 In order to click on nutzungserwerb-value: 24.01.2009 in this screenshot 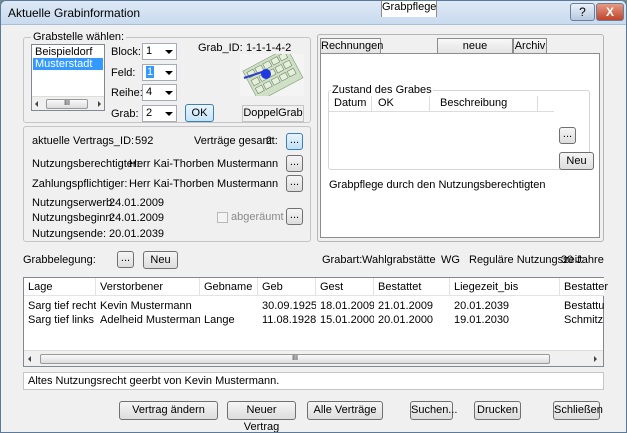, I will do `click(137, 203)`.